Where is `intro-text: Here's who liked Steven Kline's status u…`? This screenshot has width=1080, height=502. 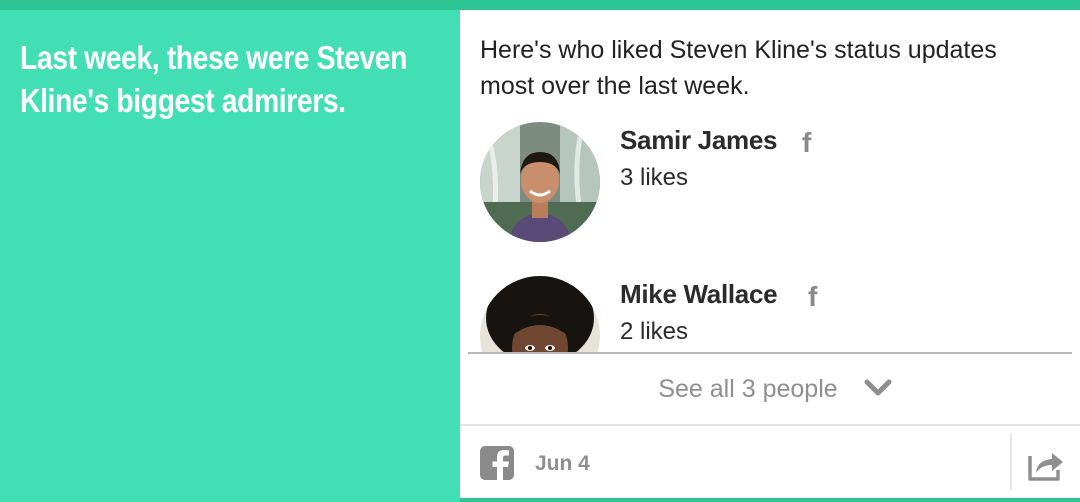 intro-text: Here's who liked Steven Kline's status u… is located at coordinates (738, 68).